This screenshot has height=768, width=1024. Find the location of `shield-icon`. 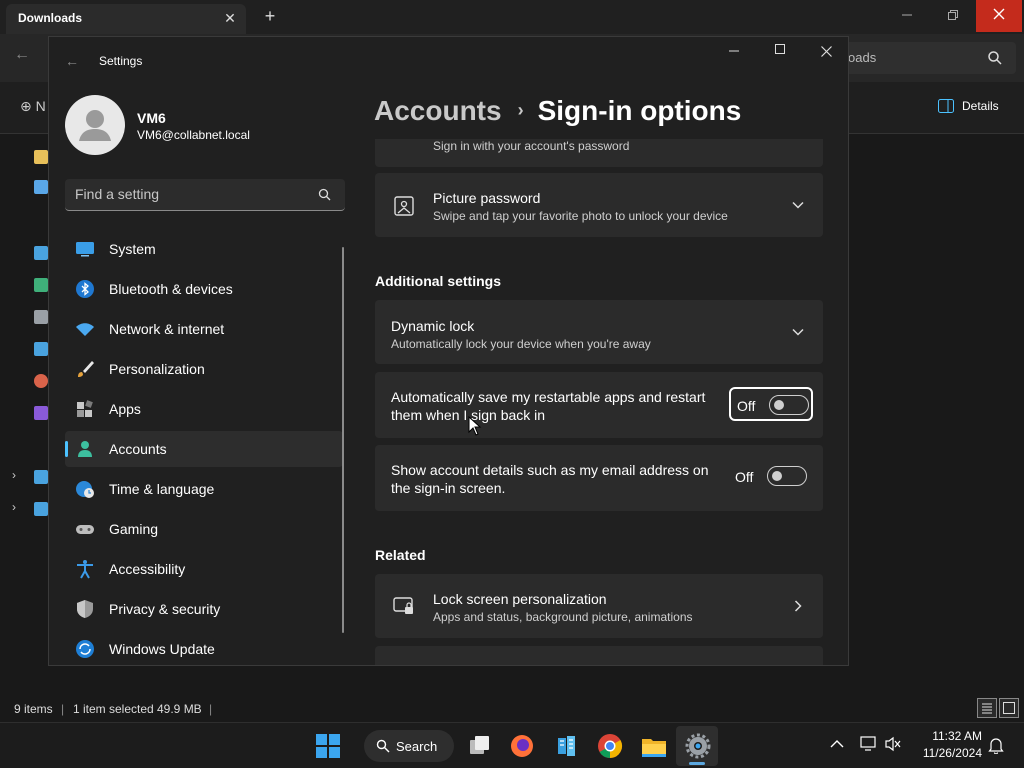

shield-icon is located at coordinates (85, 609).